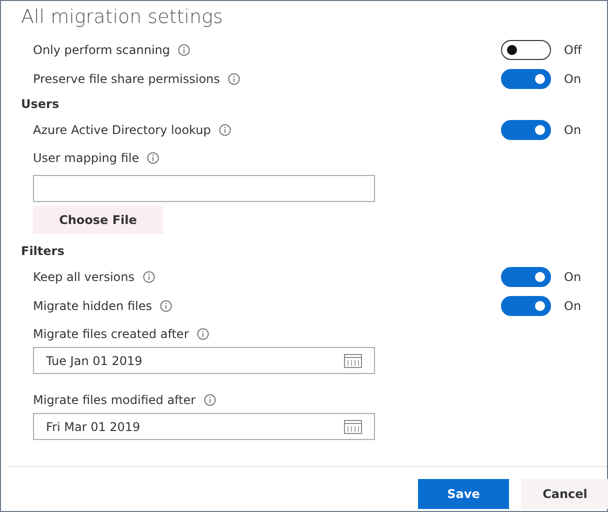 This screenshot has width=608, height=512. Describe the element at coordinates (122, 130) in the screenshot. I see `setting-label: Azure Active Directory lookup` at that location.